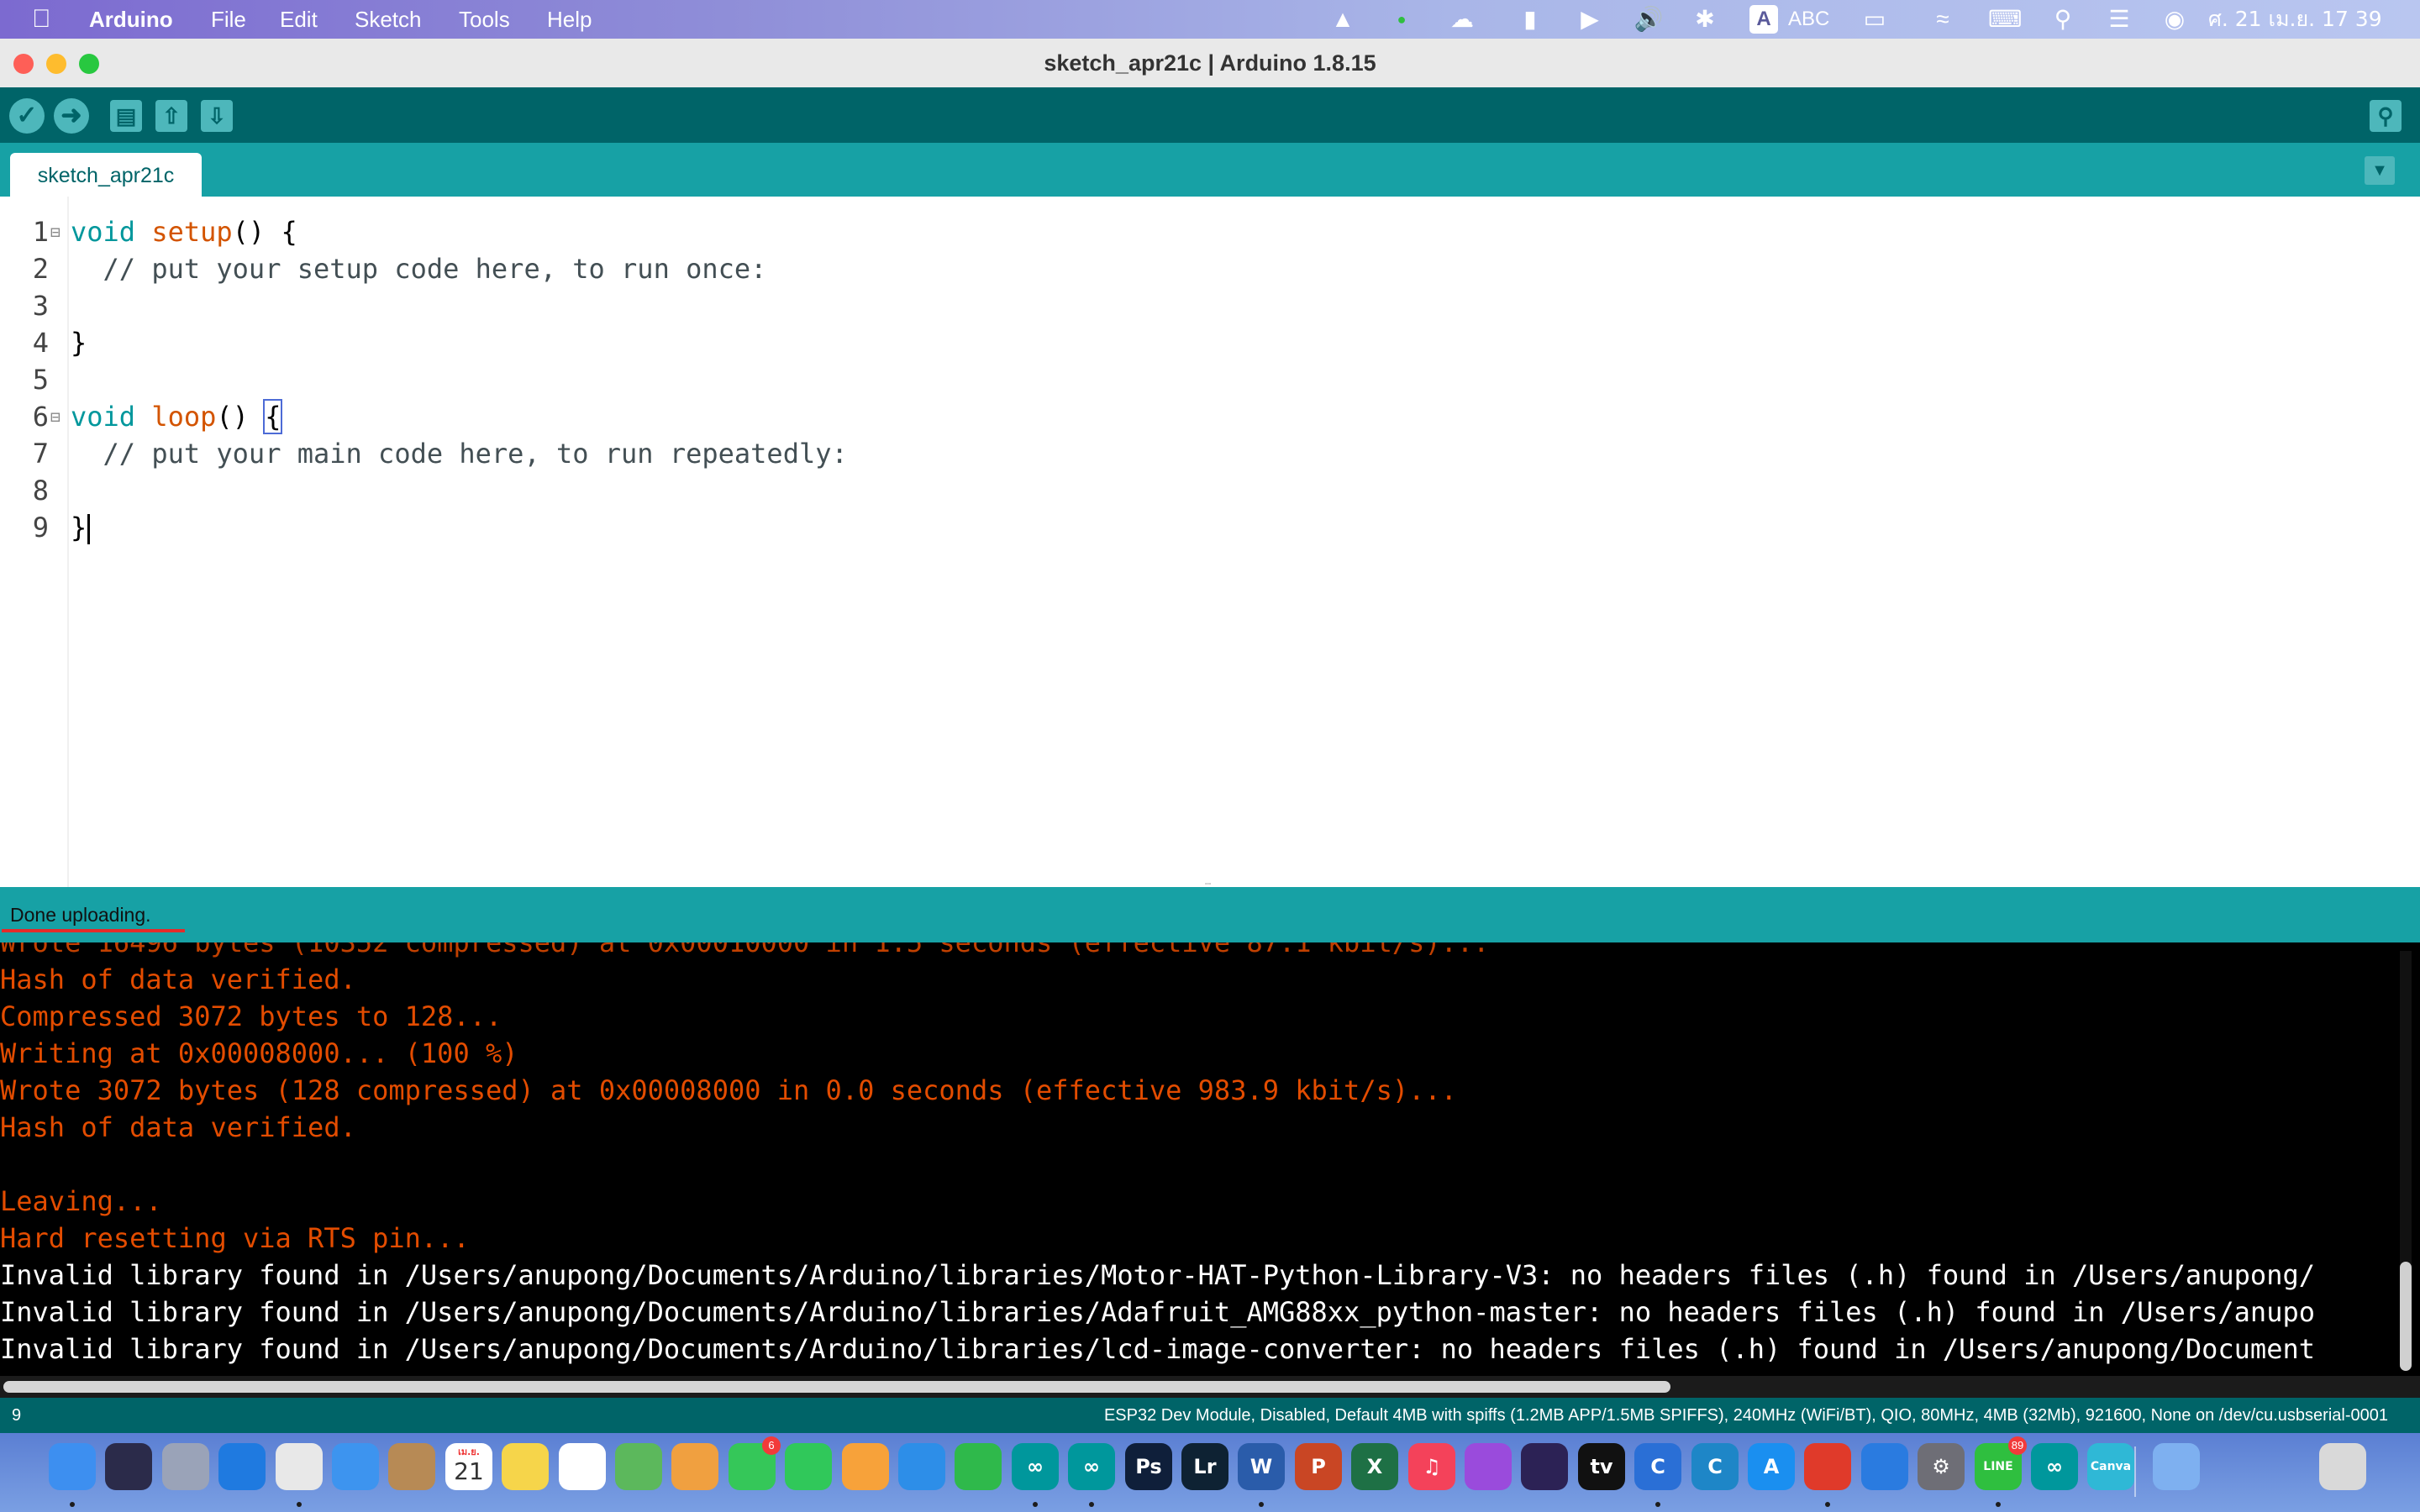 The width and height of the screenshot is (2420, 1512). What do you see at coordinates (1375, 1466) in the screenshot?
I see `excel-icon: X` at bounding box center [1375, 1466].